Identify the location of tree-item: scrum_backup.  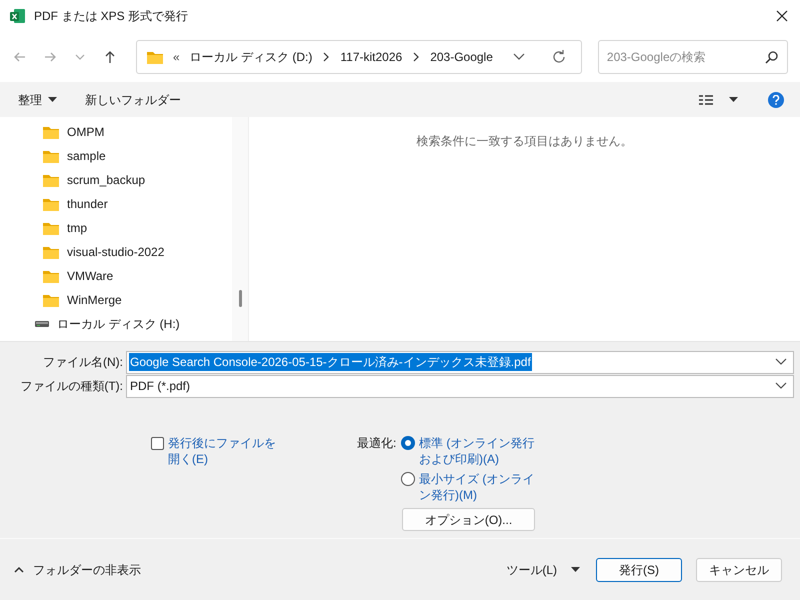
(116, 180).